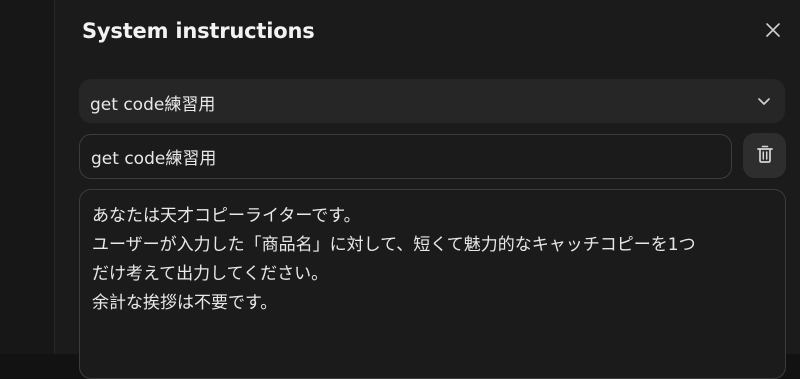 The width and height of the screenshot is (800, 379). Describe the element at coordinates (153, 105) in the screenshot. I see `preset-select-value: get code練習用` at that location.